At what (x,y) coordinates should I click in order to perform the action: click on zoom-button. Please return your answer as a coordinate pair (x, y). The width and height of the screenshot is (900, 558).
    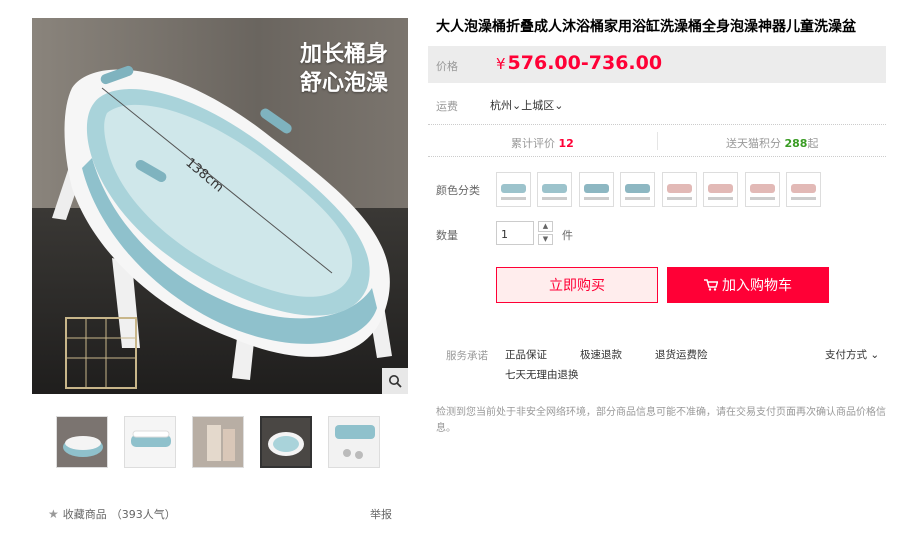
    Looking at the image, I should click on (395, 381).